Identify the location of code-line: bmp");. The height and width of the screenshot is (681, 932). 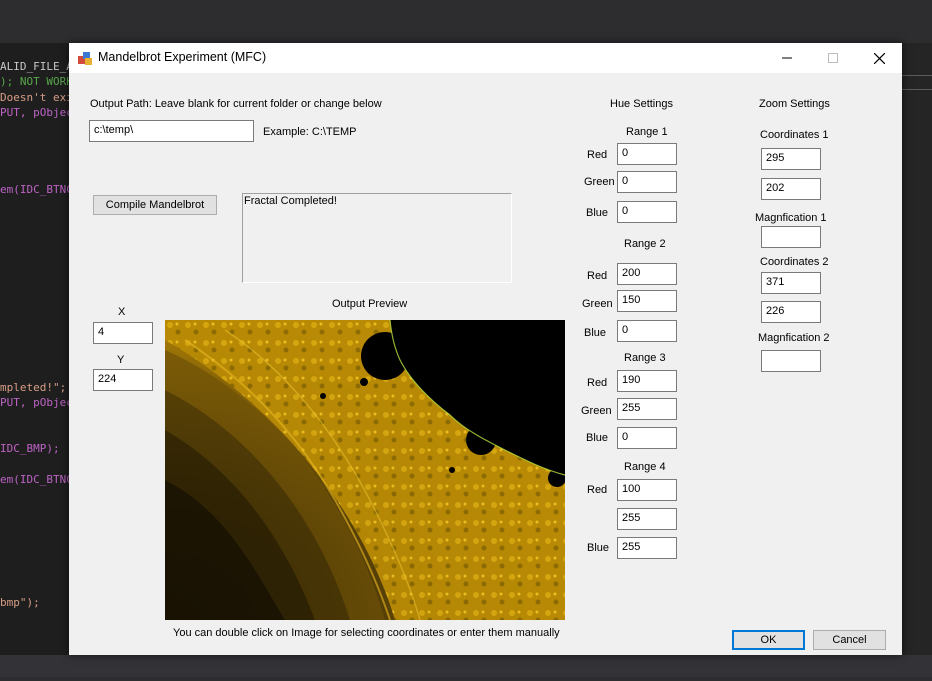
(20, 602).